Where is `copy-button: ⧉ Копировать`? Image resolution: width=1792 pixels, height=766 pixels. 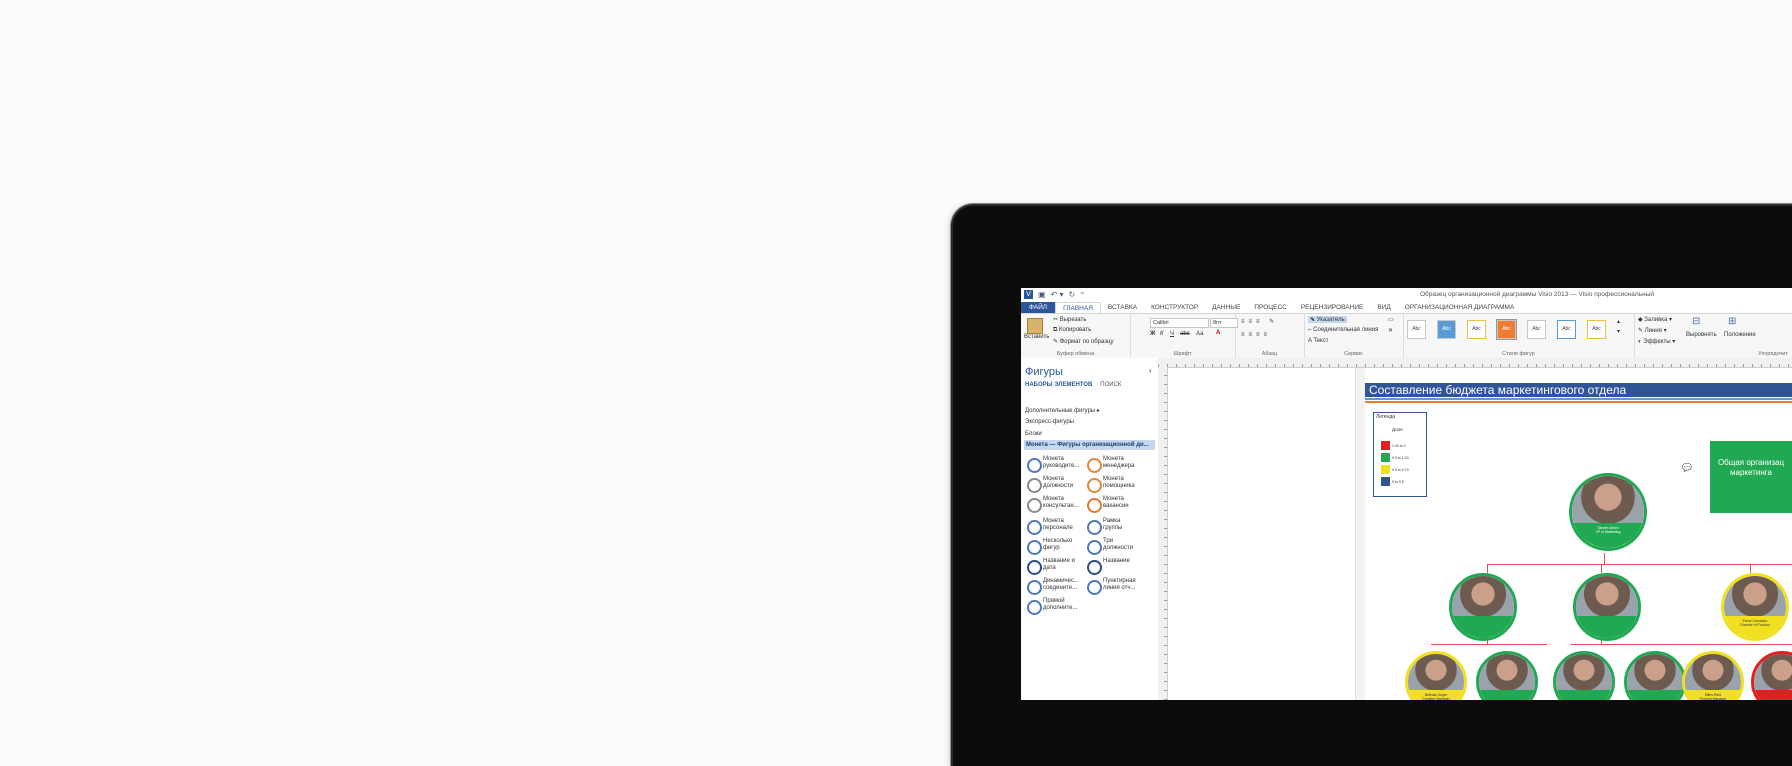 copy-button: ⧉ Копировать is located at coordinates (1072, 330).